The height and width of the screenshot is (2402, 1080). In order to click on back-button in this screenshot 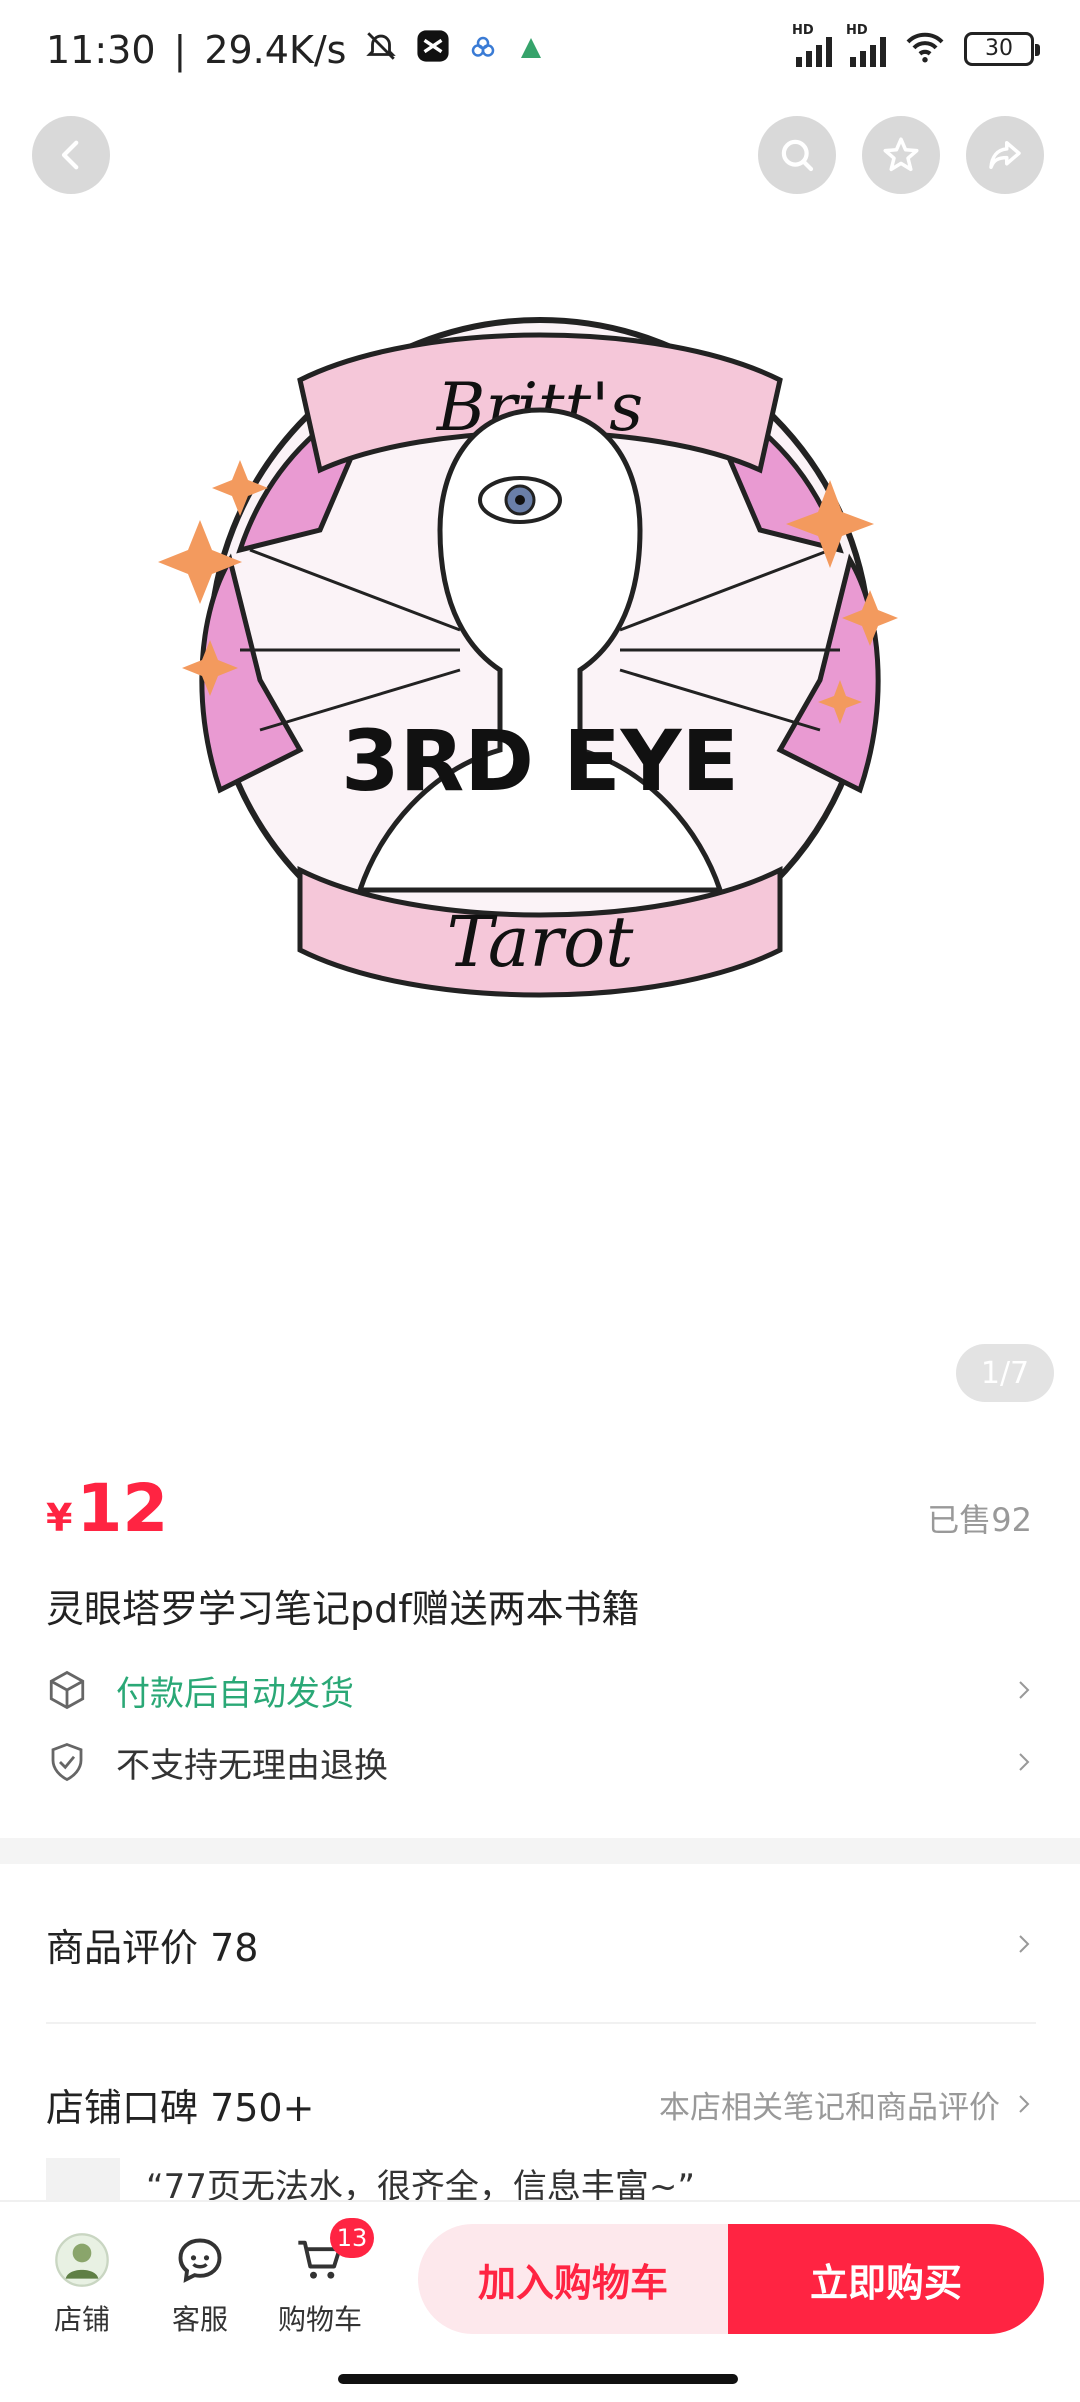, I will do `click(71, 155)`.